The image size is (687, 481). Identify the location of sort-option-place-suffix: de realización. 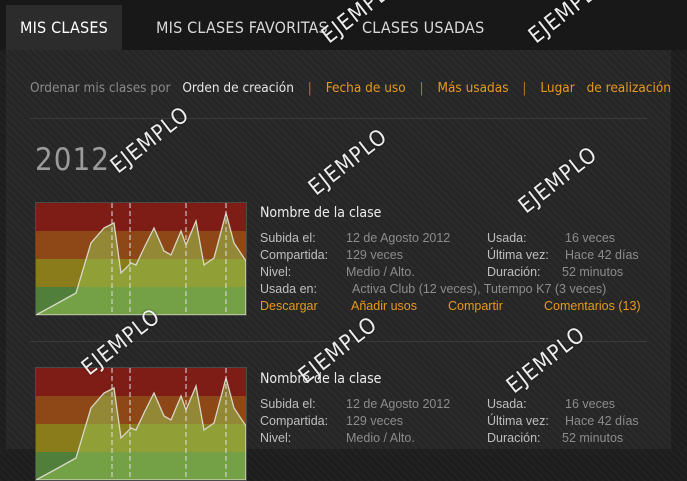
(629, 88).